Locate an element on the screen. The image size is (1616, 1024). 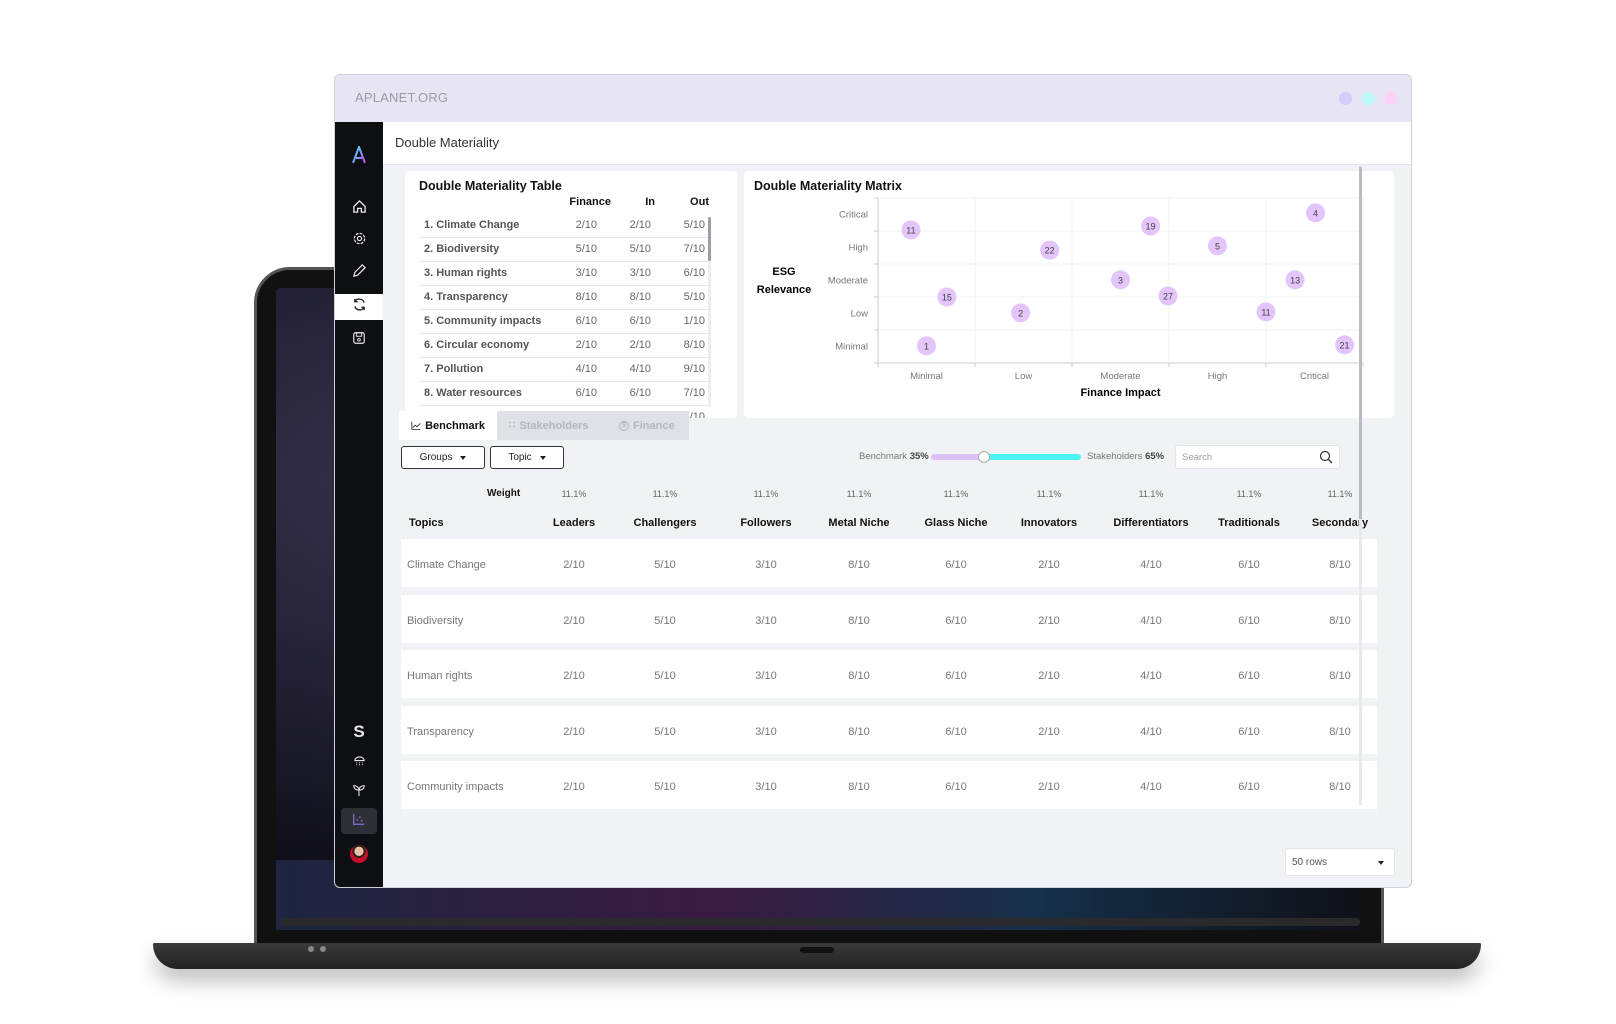
tab-stakeholders: ∷ Stakeholders is located at coordinates (552, 425).